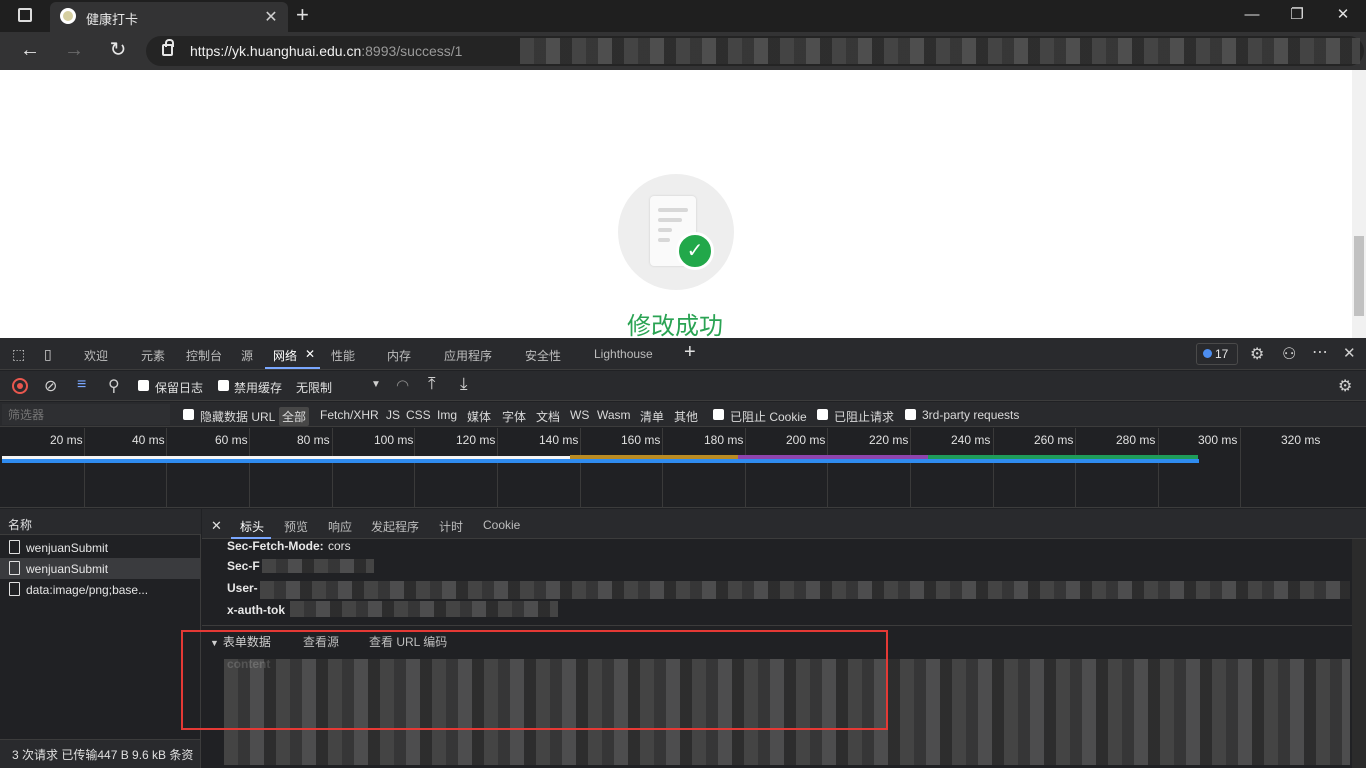  What do you see at coordinates (514, 416) in the screenshot?
I see `type-filter-font: 字体` at bounding box center [514, 416].